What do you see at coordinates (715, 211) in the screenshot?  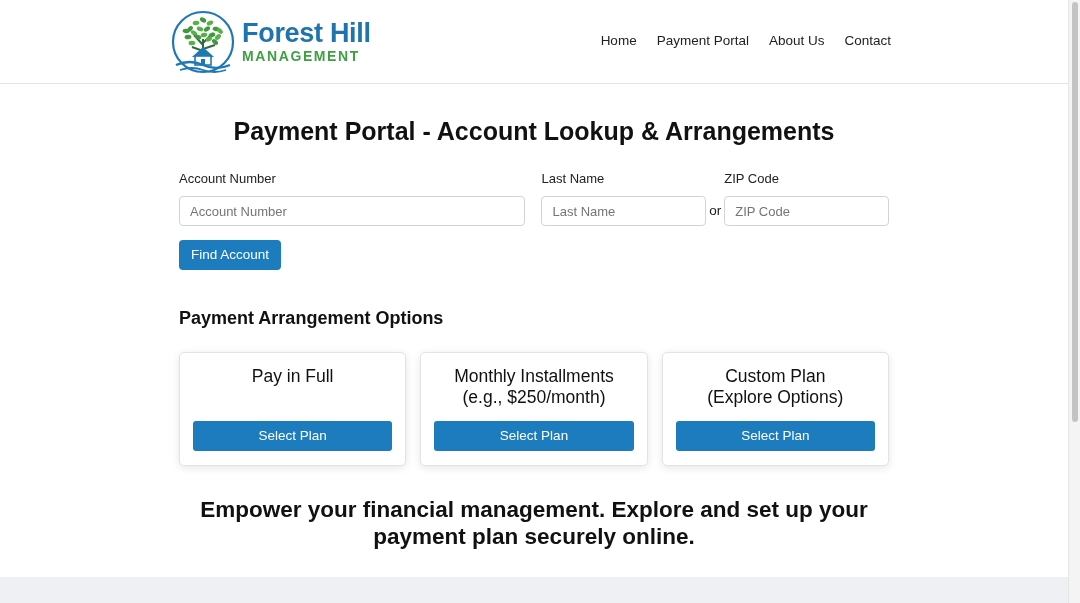 I see `or-separator: or` at bounding box center [715, 211].